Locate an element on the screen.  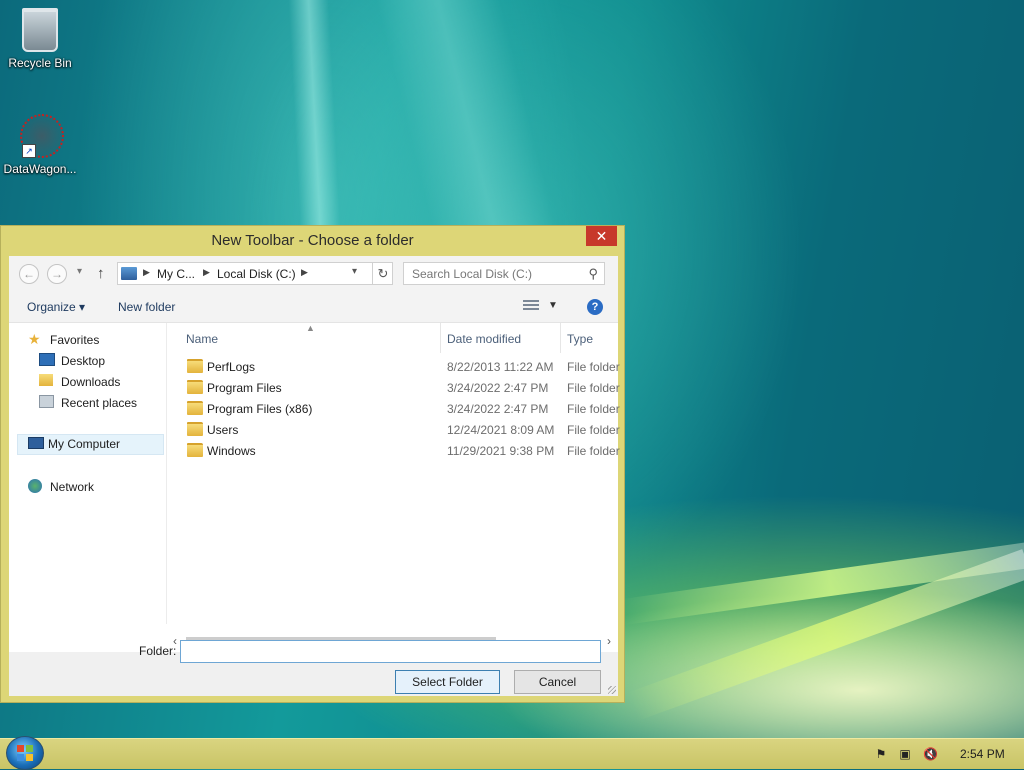
command-bar: Organize ▾ New folder ▼ ? is located at coordinates (313, 307).